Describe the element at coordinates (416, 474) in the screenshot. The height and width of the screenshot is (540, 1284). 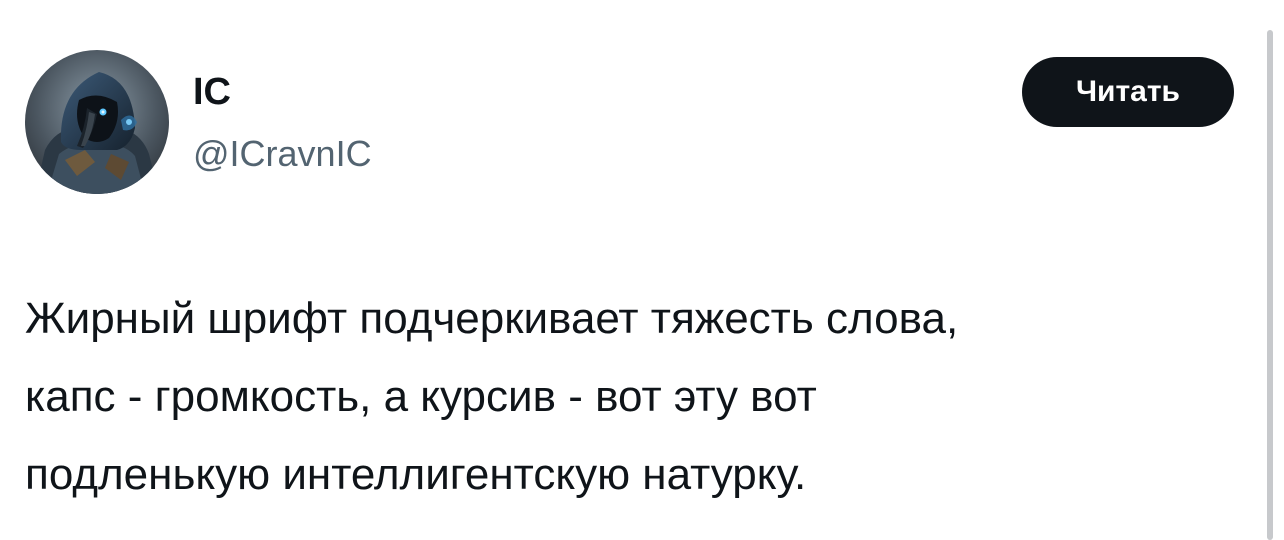
I see `tweet-text-line: подленькую интеллигентскую натурку.` at that location.